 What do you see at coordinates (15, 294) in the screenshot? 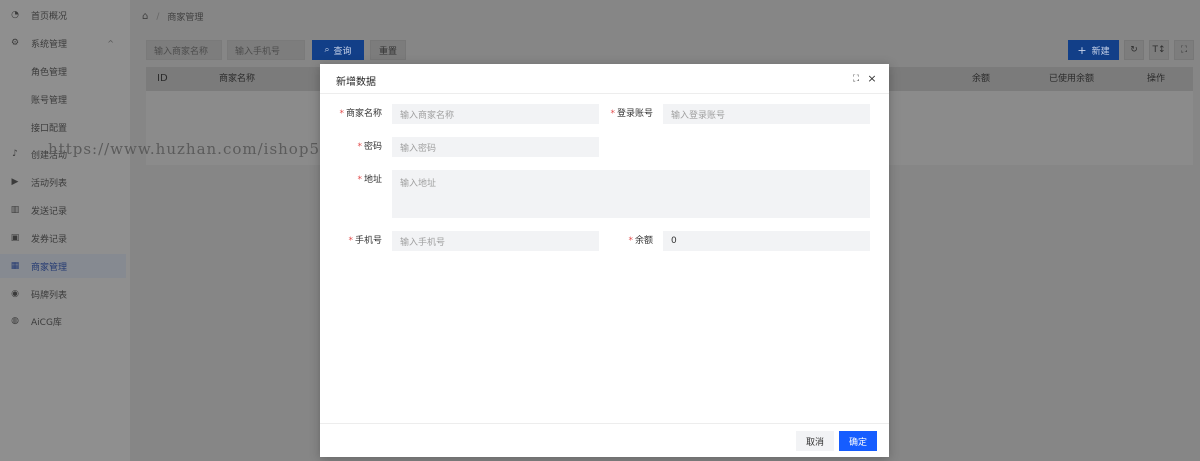
I see `qrcode-icon: ◉` at bounding box center [15, 294].